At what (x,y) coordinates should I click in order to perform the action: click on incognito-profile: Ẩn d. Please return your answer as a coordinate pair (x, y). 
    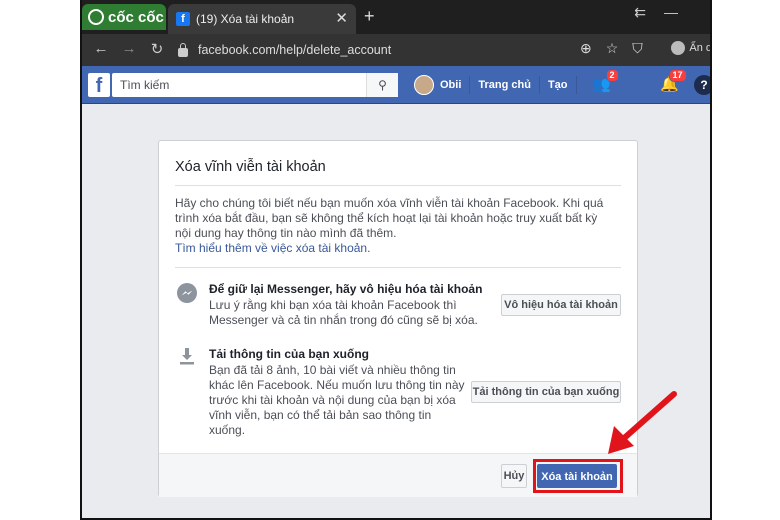
    Looking at the image, I should click on (691, 48).